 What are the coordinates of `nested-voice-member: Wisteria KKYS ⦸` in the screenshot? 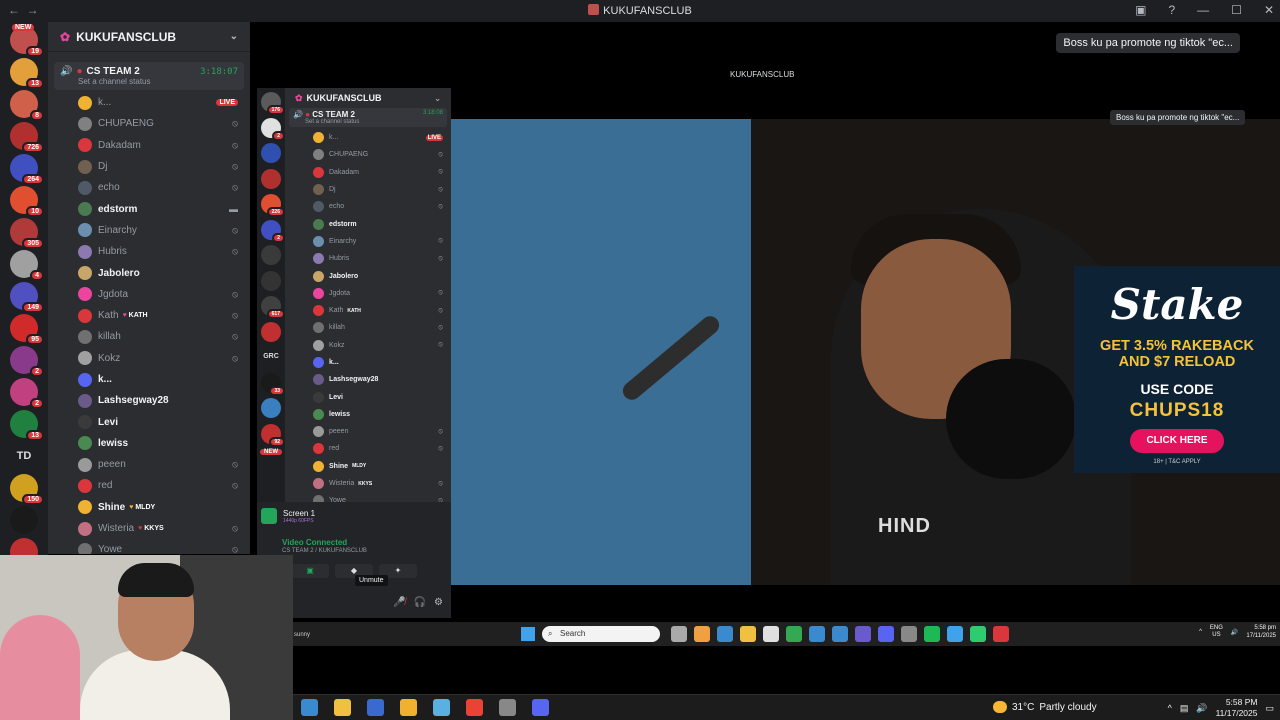 It's located at (368, 483).